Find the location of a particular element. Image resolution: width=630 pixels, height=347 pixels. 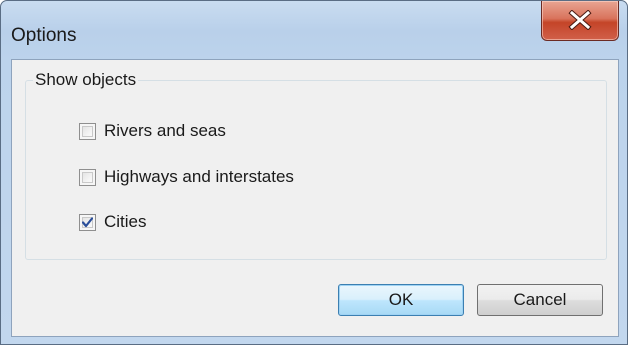

cities-label: Cities is located at coordinates (125, 222).